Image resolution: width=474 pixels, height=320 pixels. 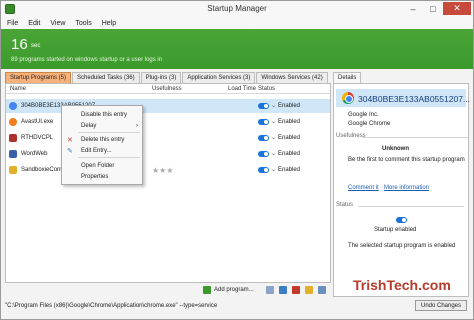 I want to click on add-program-icon, so click(x=207, y=290).